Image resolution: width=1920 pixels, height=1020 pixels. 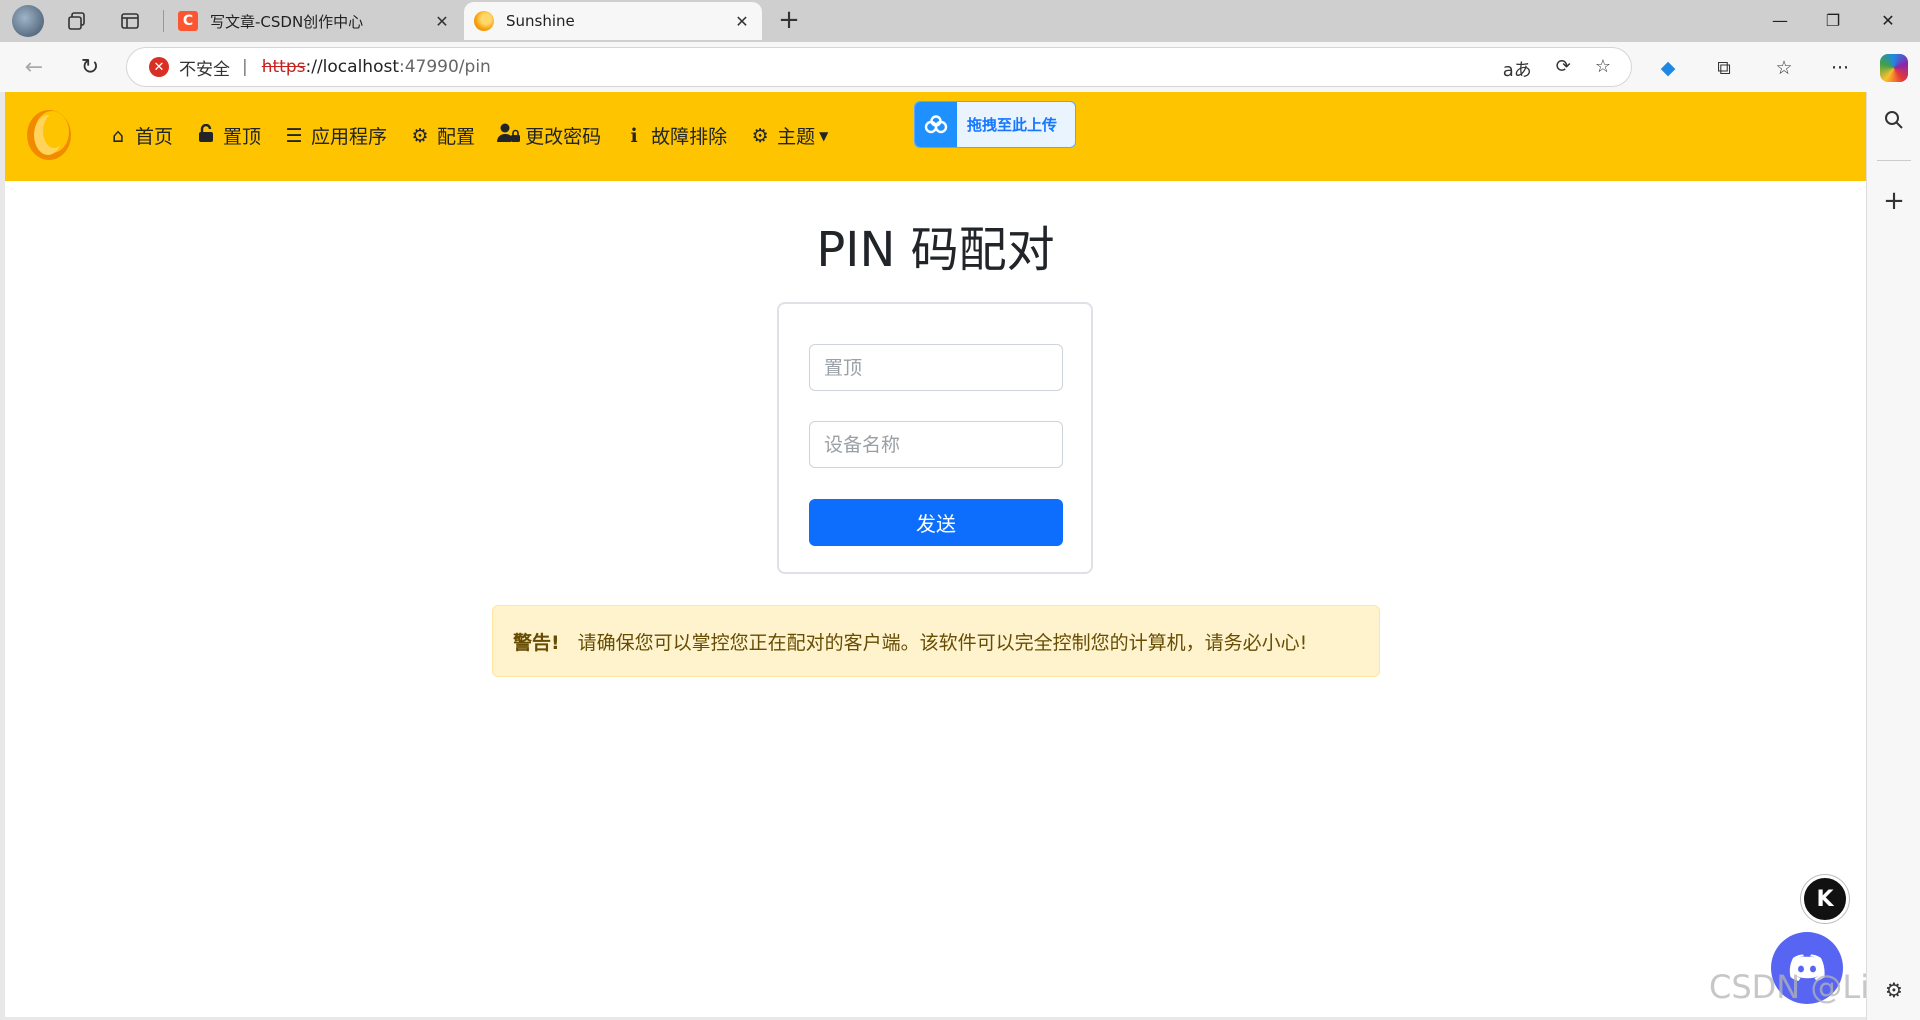 What do you see at coordinates (283, 67) in the screenshot?
I see `url-scheme: https` at bounding box center [283, 67].